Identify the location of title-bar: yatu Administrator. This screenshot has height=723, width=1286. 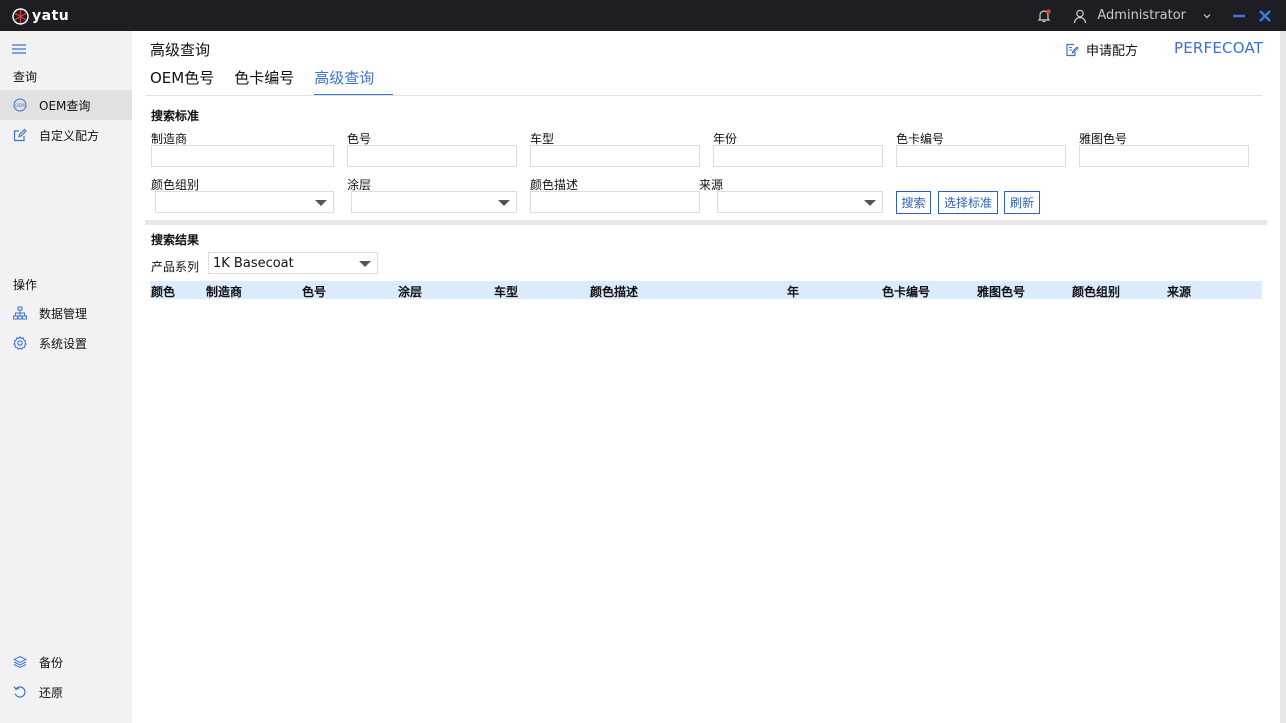
(643, 15).